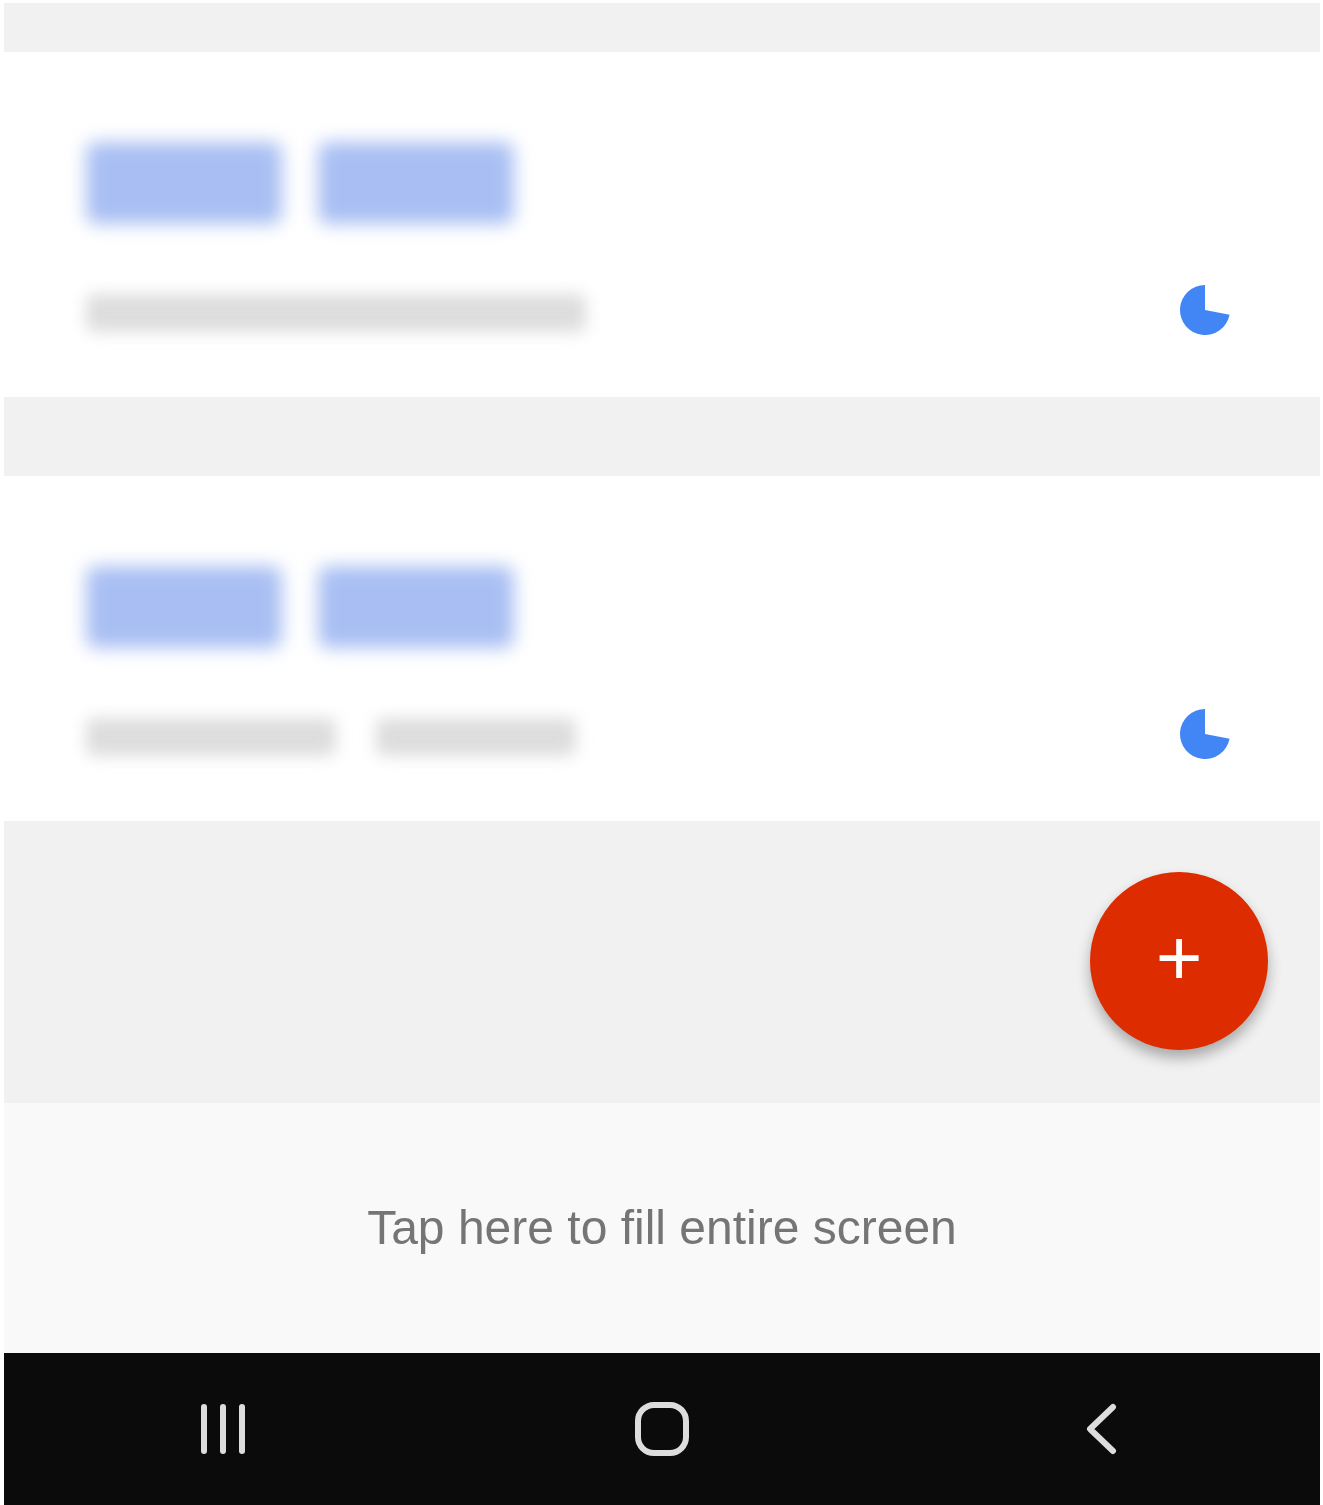 This screenshot has width=1323, height=1505. What do you see at coordinates (662, 1429) in the screenshot?
I see `home-icon` at bounding box center [662, 1429].